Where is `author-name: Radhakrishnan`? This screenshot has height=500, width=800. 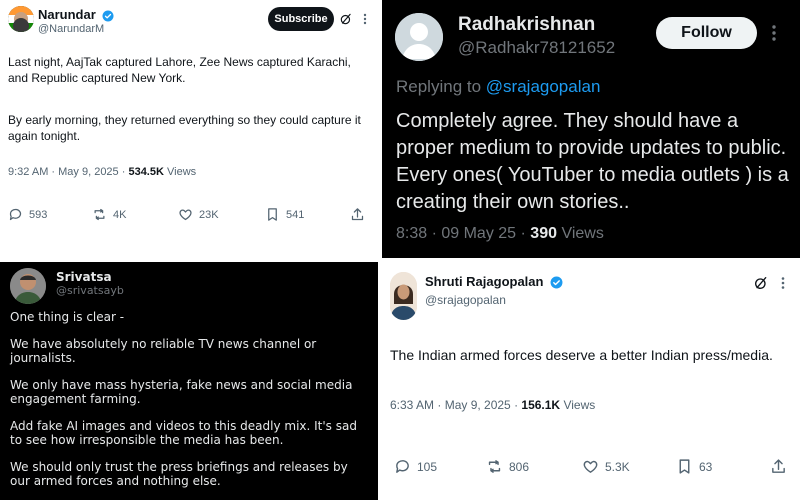 author-name: Radhakrishnan is located at coordinates (526, 25).